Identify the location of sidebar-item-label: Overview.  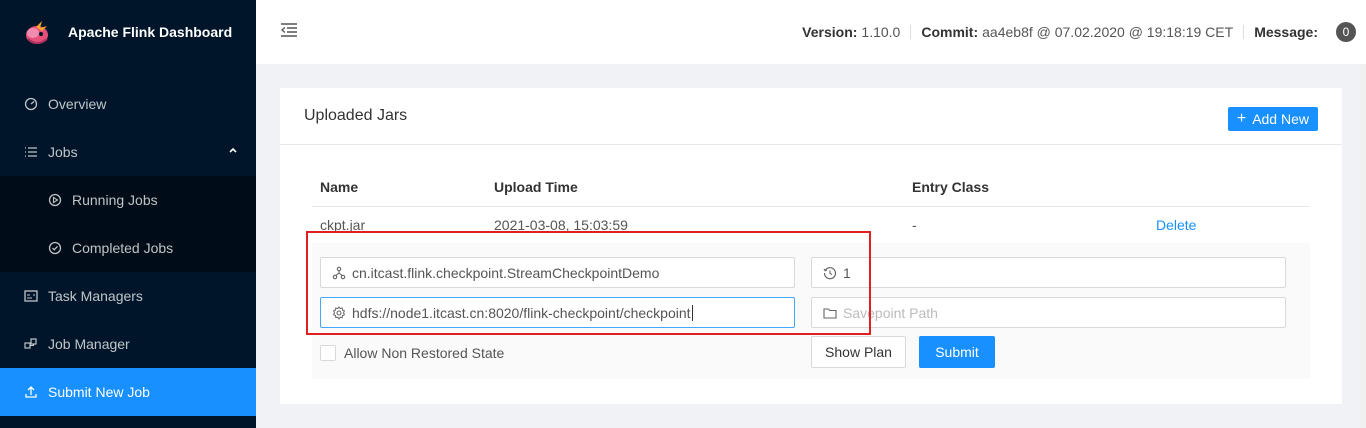
(77, 104).